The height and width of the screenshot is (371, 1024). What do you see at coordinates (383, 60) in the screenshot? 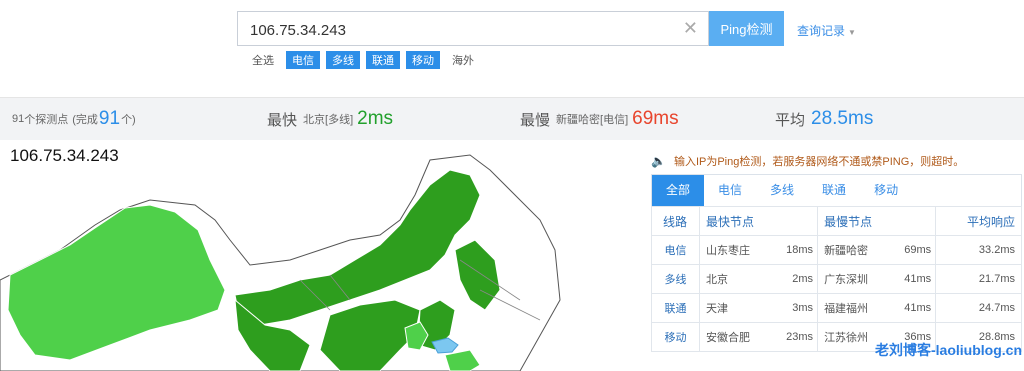
I see `filter-unicom: 联通` at bounding box center [383, 60].